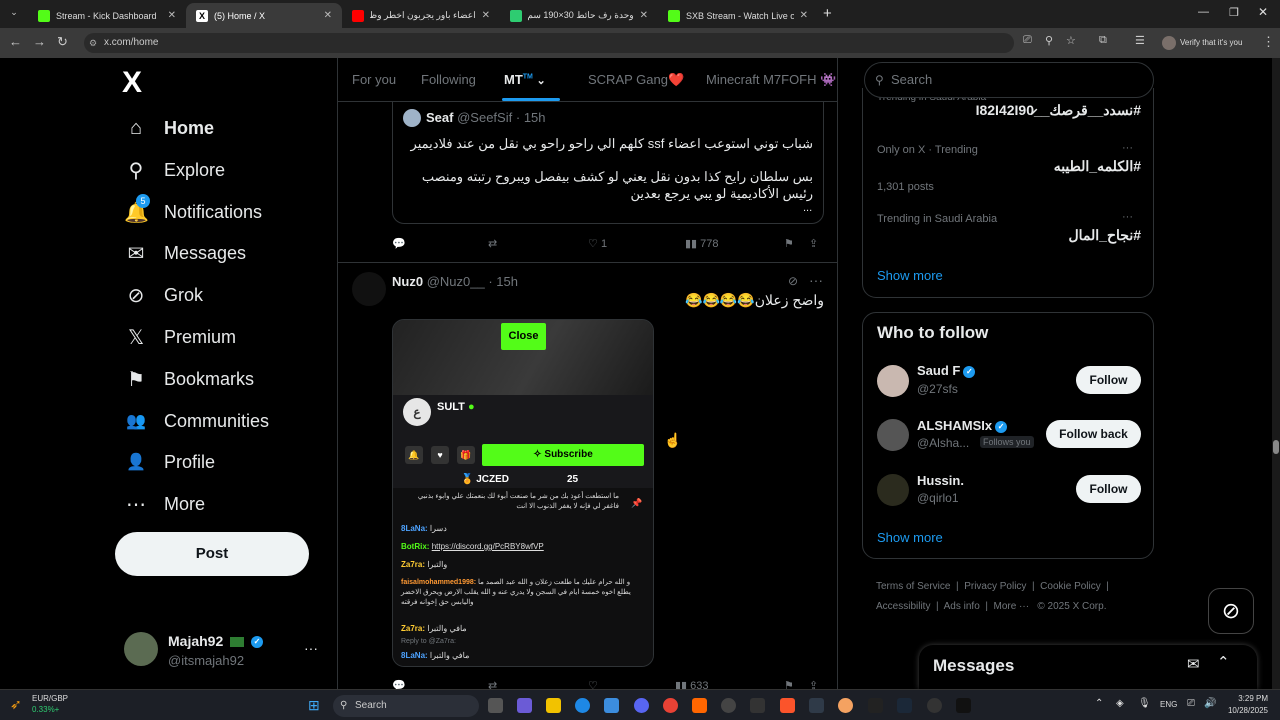  Describe the element at coordinates (180, 337) in the screenshot. I see `sidebar-item-premium: 𝕏 Premium` at that location.